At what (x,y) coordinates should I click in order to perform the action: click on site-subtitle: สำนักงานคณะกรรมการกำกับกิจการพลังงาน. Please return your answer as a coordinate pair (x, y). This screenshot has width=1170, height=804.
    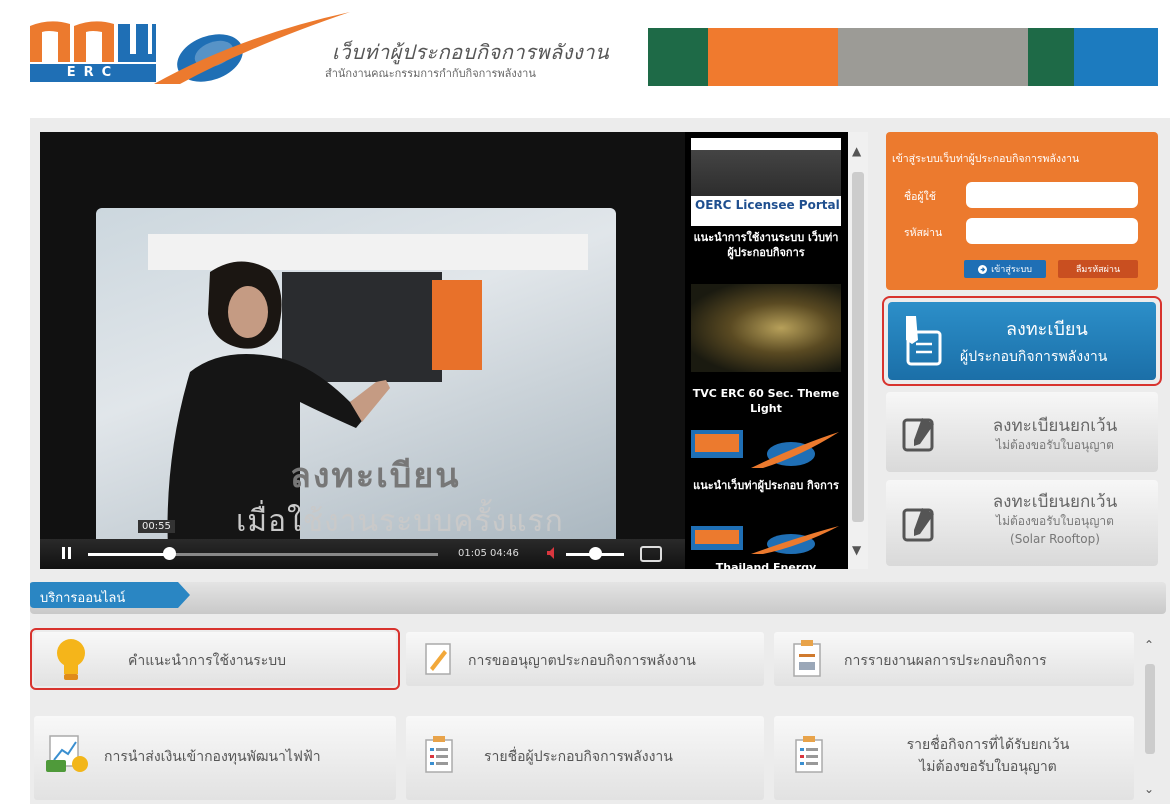
    Looking at the image, I should click on (430, 73).